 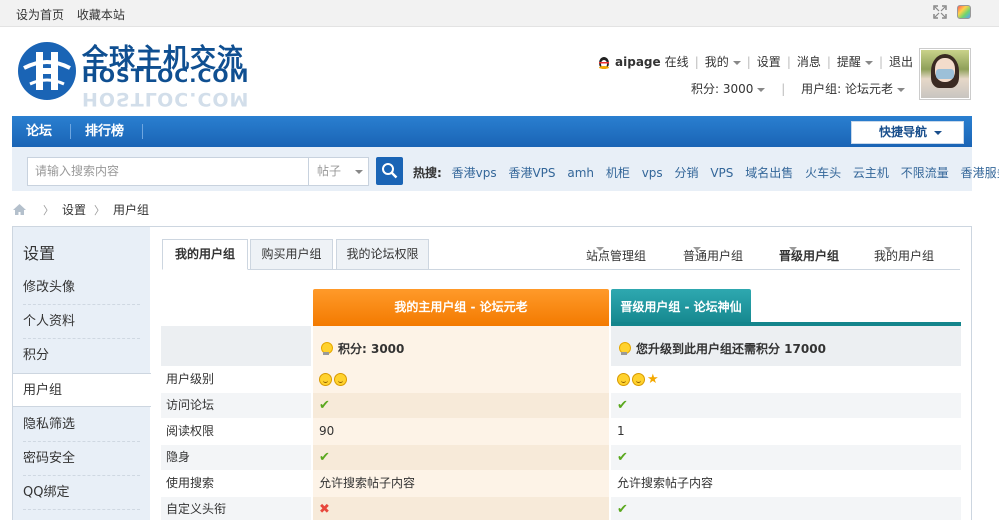 What do you see at coordinates (167, 171) in the screenshot?
I see `search-input: 请输入搜索内容` at bounding box center [167, 171].